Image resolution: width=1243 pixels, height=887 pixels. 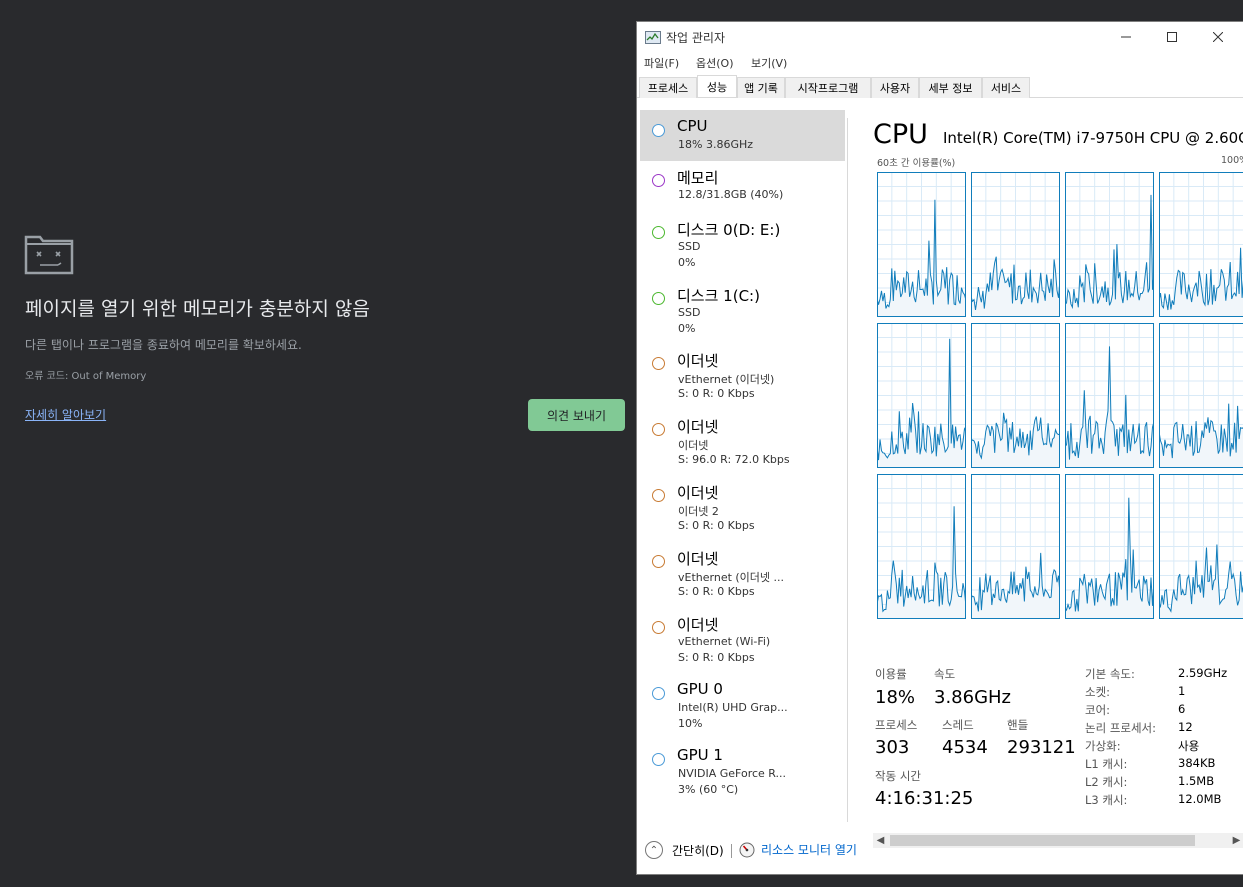 I want to click on utilization-label: 이용률, so click(x=891, y=674).